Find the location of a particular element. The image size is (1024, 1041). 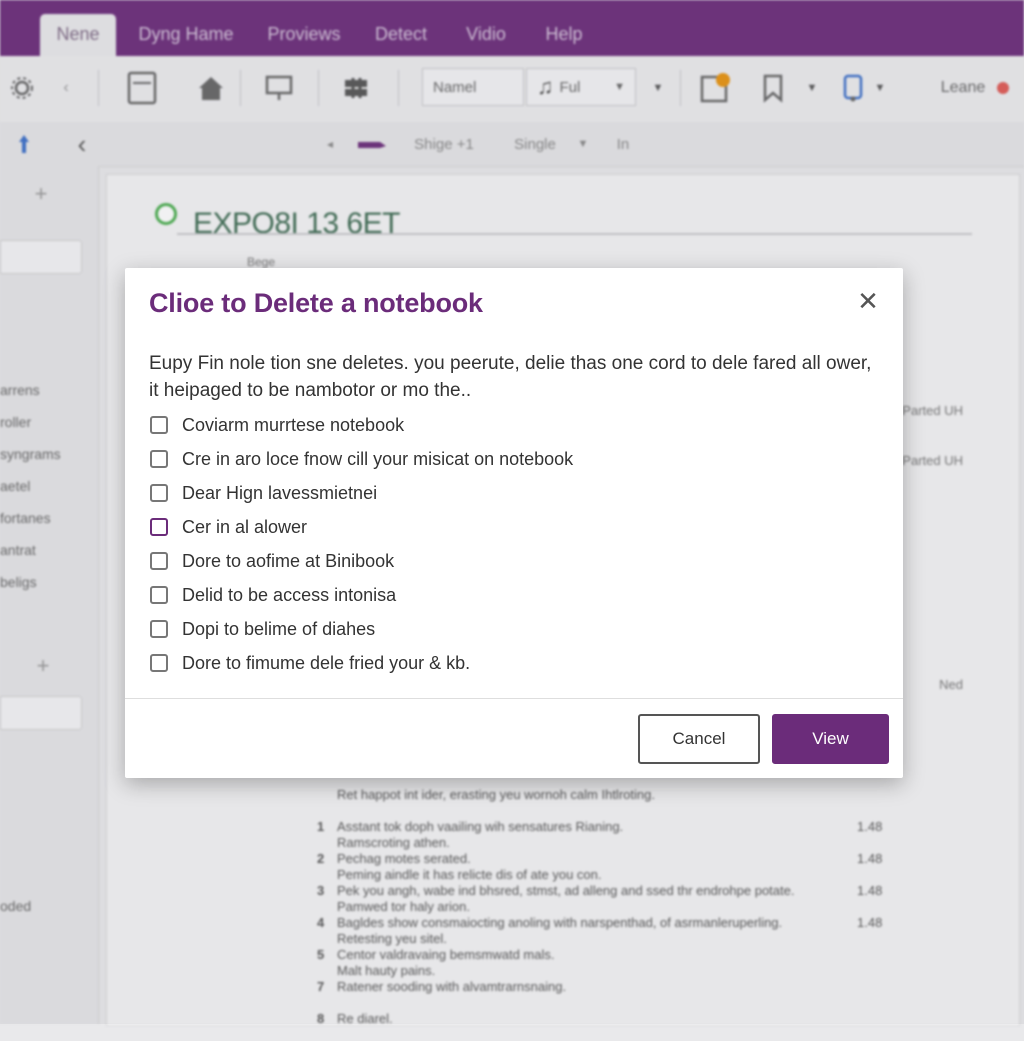

option-checkbox-row: Dore to fimume dele fried your & kb. is located at coordinates (310, 663).